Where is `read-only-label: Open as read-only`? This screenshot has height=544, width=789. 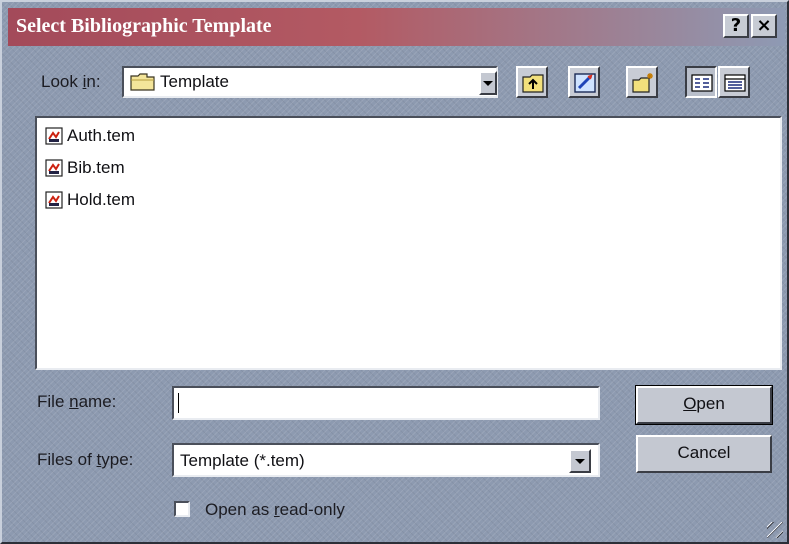 read-only-label: Open as read-only is located at coordinates (275, 510).